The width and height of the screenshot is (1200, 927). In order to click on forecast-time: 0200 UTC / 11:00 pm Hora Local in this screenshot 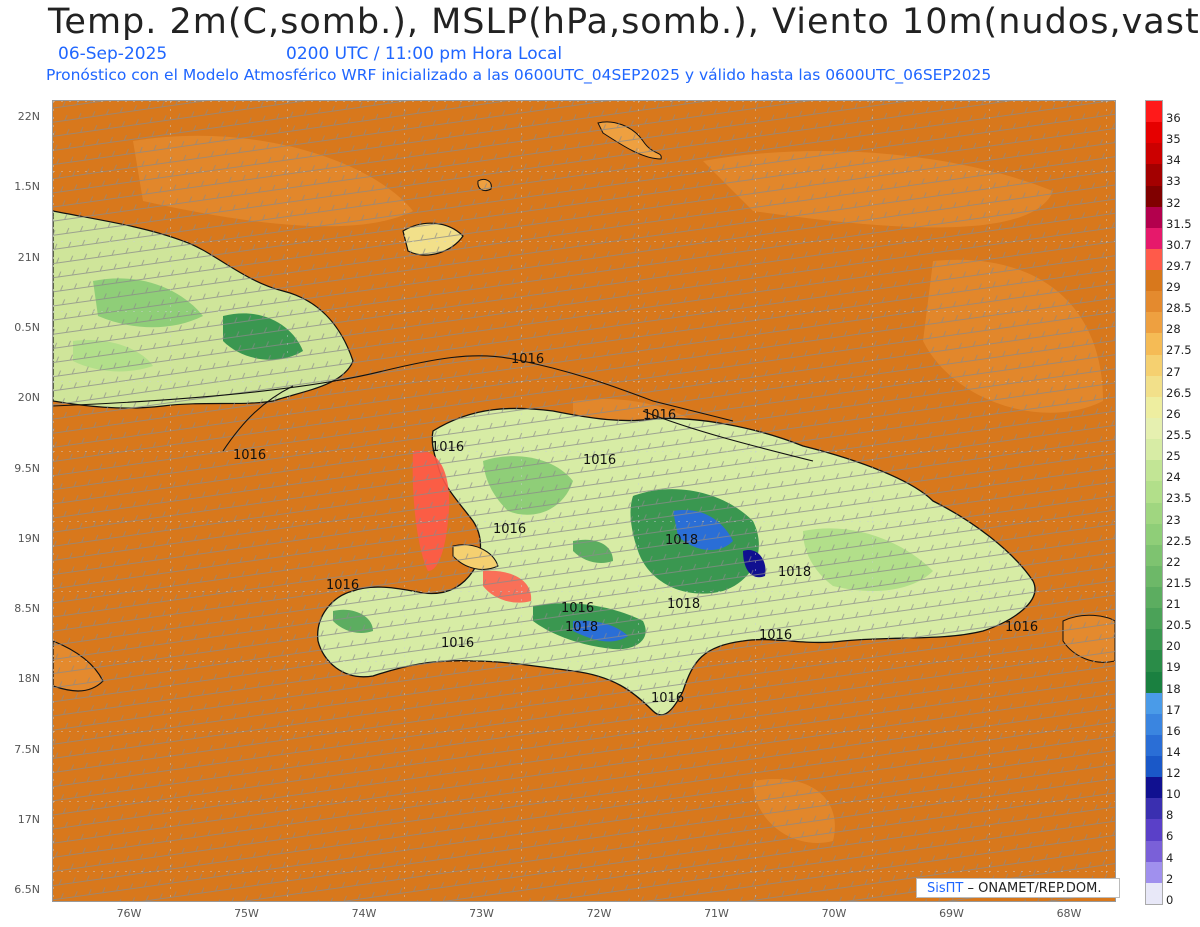, I will do `click(424, 54)`.